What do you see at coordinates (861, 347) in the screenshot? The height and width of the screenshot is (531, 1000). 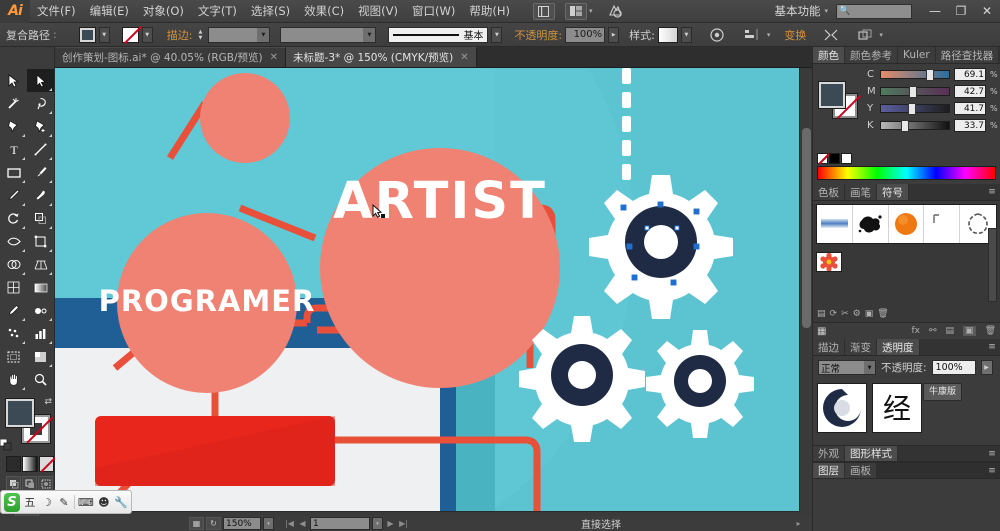 I see `tab-gradient: 渐变` at bounding box center [861, 347].